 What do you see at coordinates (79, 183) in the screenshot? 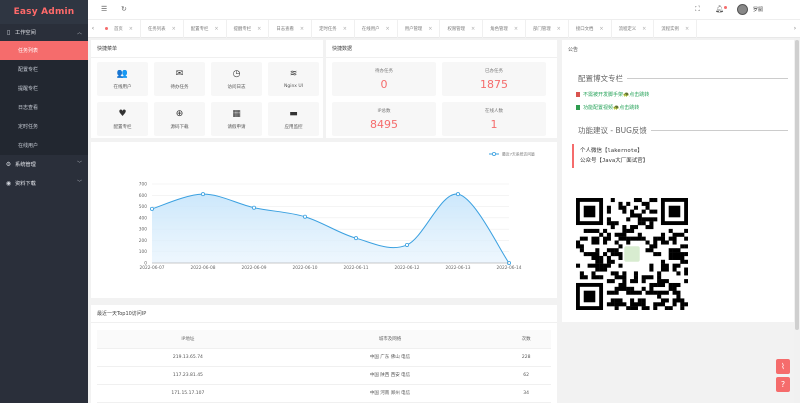
I see `chevron-down-icon: ﹀` at bounding box center [79, 183].